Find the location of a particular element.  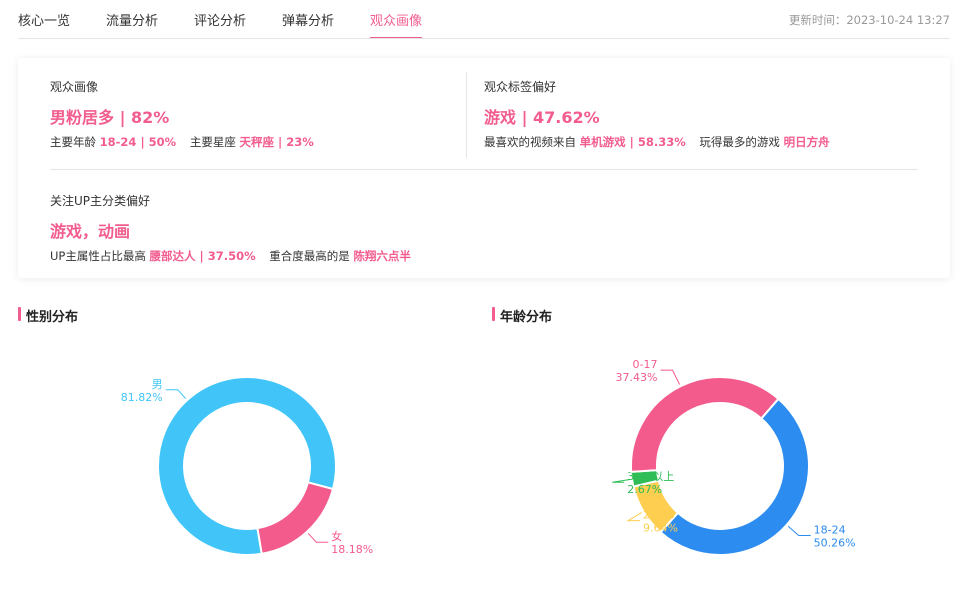

age-label-value-1: 9.64% is located at coordinates (660, 528).